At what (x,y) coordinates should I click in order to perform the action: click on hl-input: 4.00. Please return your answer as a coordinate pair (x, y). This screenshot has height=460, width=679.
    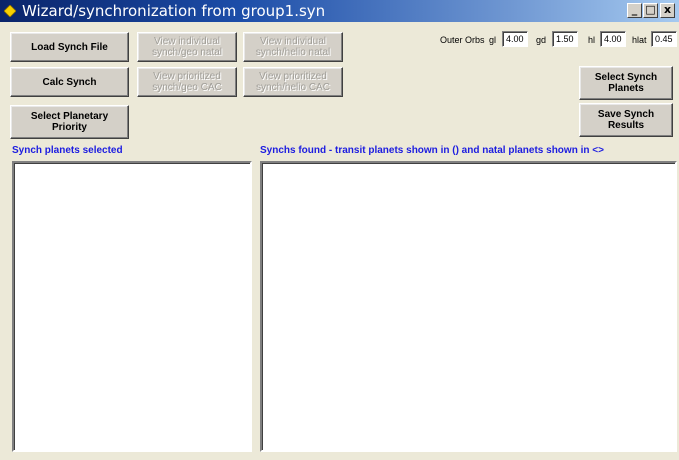
    Looking at the image, I should click on (613, 39).